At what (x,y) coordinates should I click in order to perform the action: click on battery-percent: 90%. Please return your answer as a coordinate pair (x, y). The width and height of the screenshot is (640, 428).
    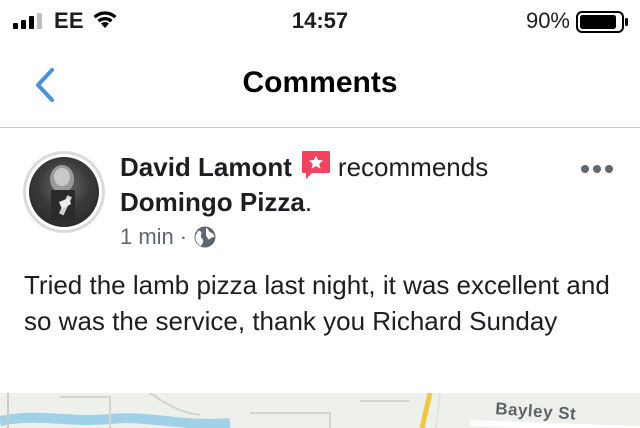
    Looking at the image, I should click on (547, 20).